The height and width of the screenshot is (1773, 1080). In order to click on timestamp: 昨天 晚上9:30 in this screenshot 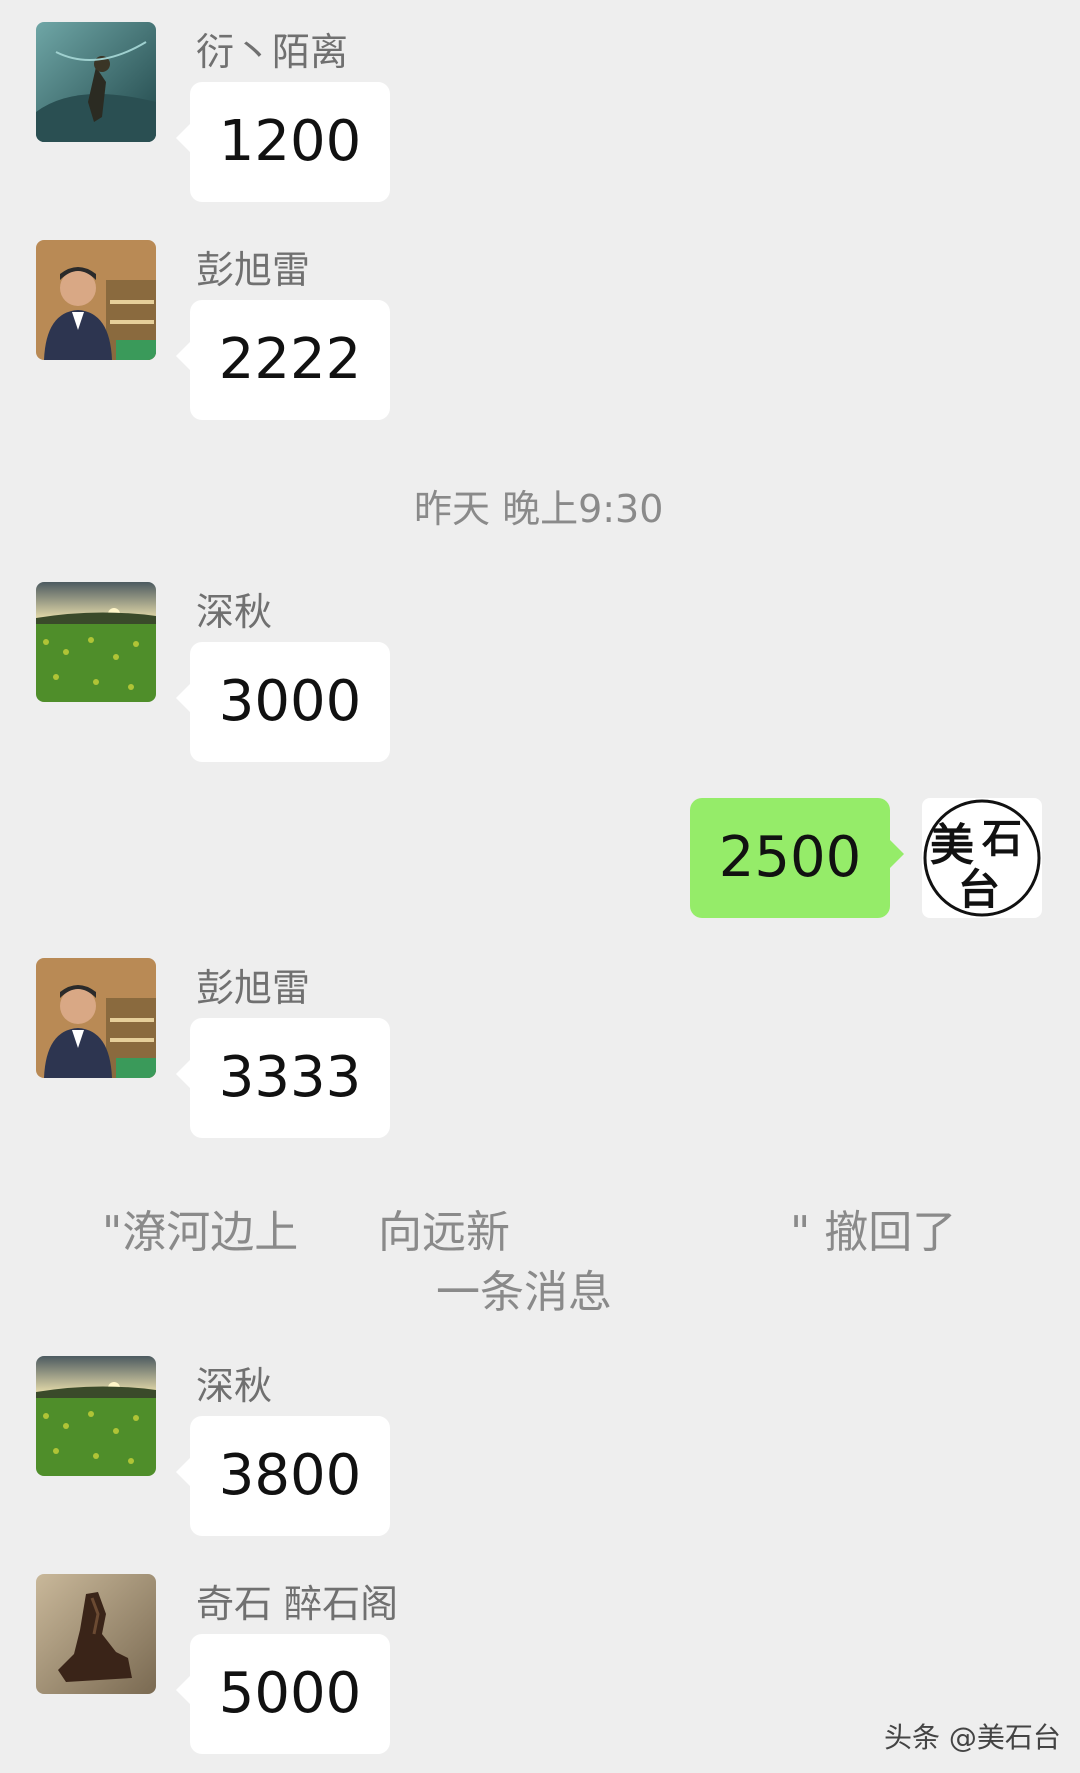, I will do `click(539, 509)`.